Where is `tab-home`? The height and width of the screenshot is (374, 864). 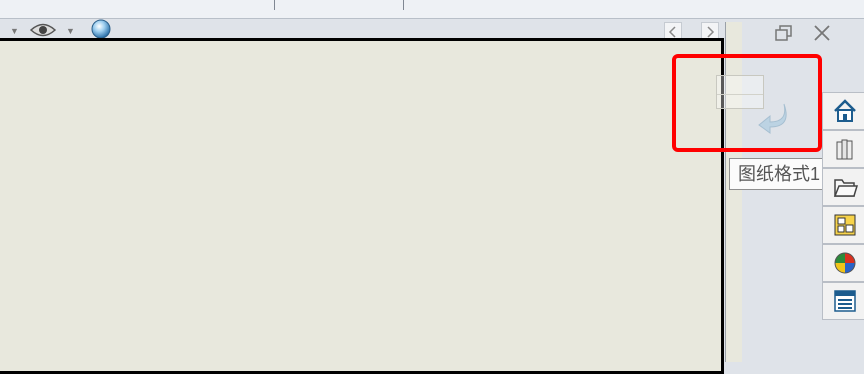
tab-home is located at coordinates (843, 111).